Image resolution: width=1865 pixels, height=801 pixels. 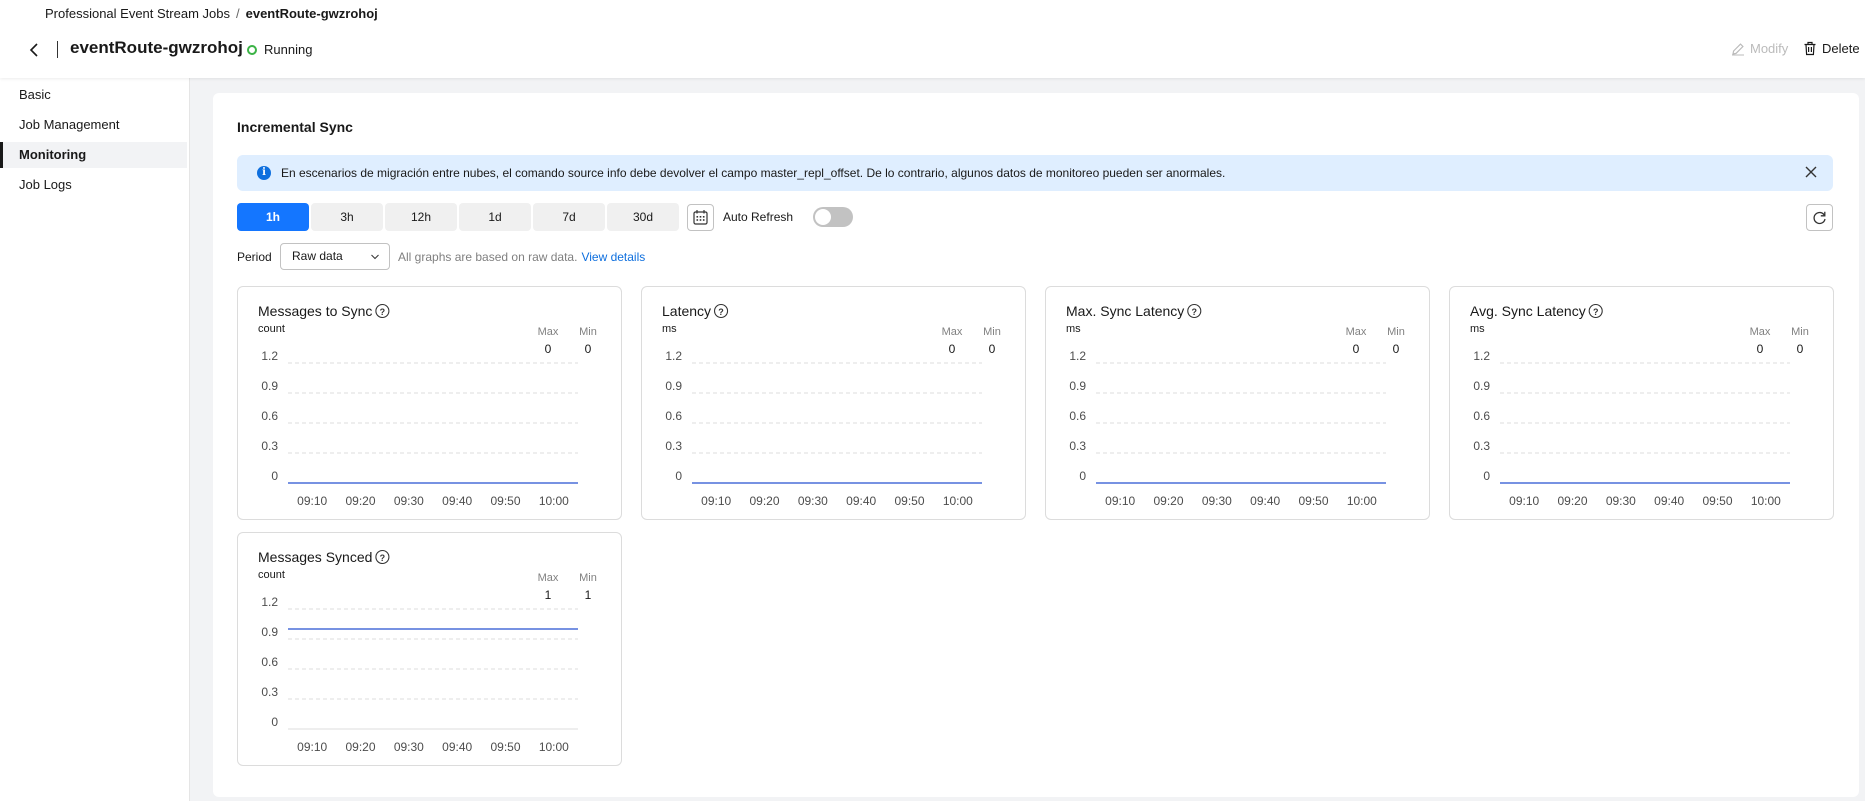 I want to click on sidebar-item-monitoring: Monitoring, so click(x=93, y=155).